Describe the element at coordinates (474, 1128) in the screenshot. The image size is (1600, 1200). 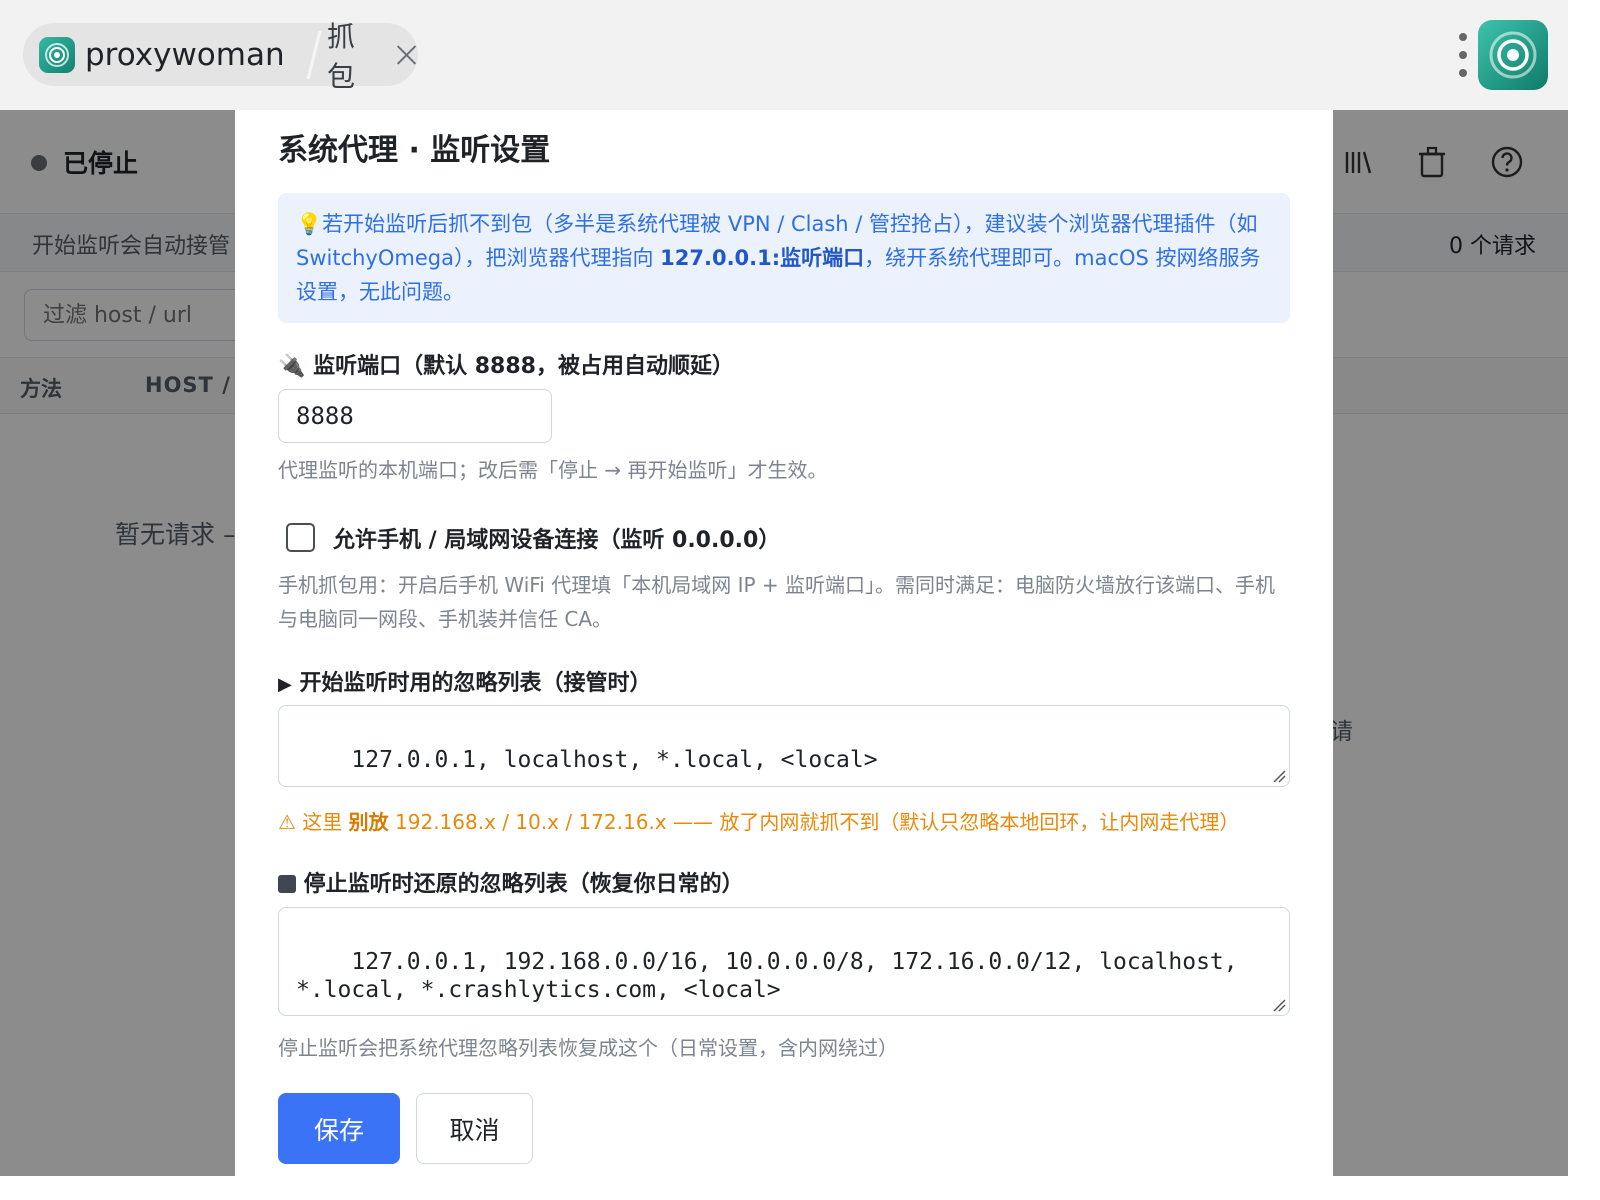
I see `cancel-button: 取消` at that location.